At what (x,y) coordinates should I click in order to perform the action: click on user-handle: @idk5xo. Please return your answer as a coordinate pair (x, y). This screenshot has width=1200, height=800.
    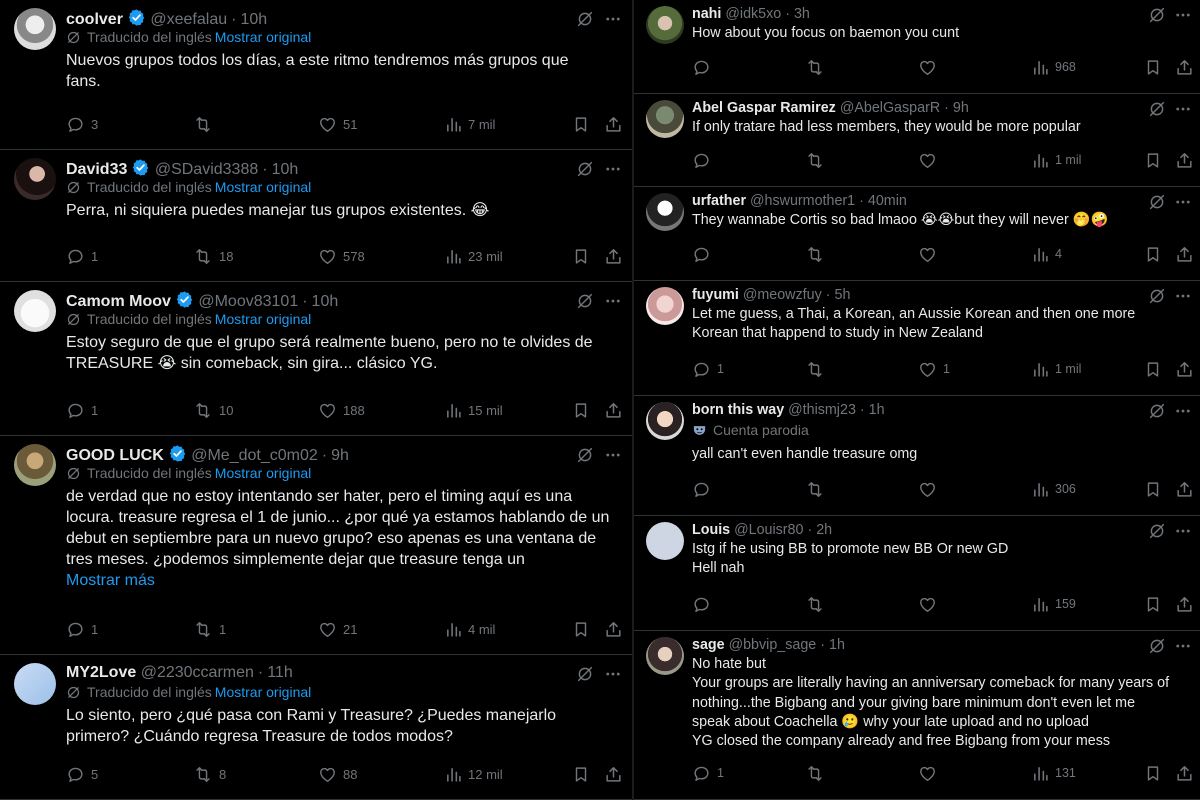
    Looking at the image, I should click on (753, 14).